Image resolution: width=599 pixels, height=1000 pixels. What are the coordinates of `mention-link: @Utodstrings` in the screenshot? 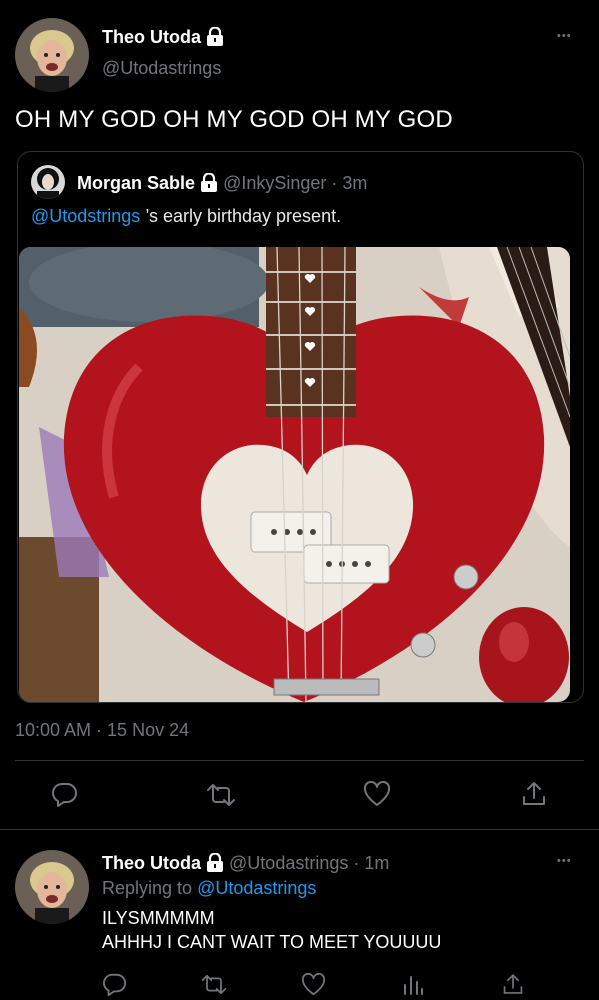 It's located at (85, 216).